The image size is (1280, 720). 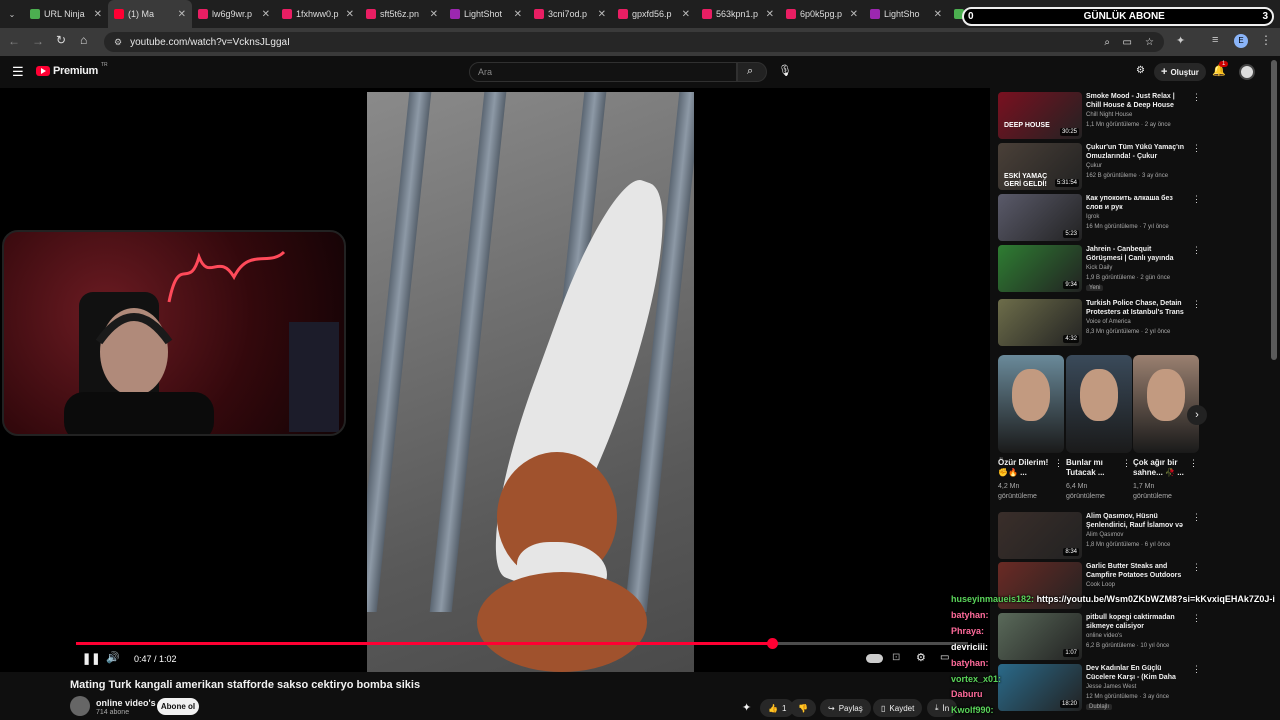 I want to click on channel-name: Chill Night House, so click(x=1109, y=115).